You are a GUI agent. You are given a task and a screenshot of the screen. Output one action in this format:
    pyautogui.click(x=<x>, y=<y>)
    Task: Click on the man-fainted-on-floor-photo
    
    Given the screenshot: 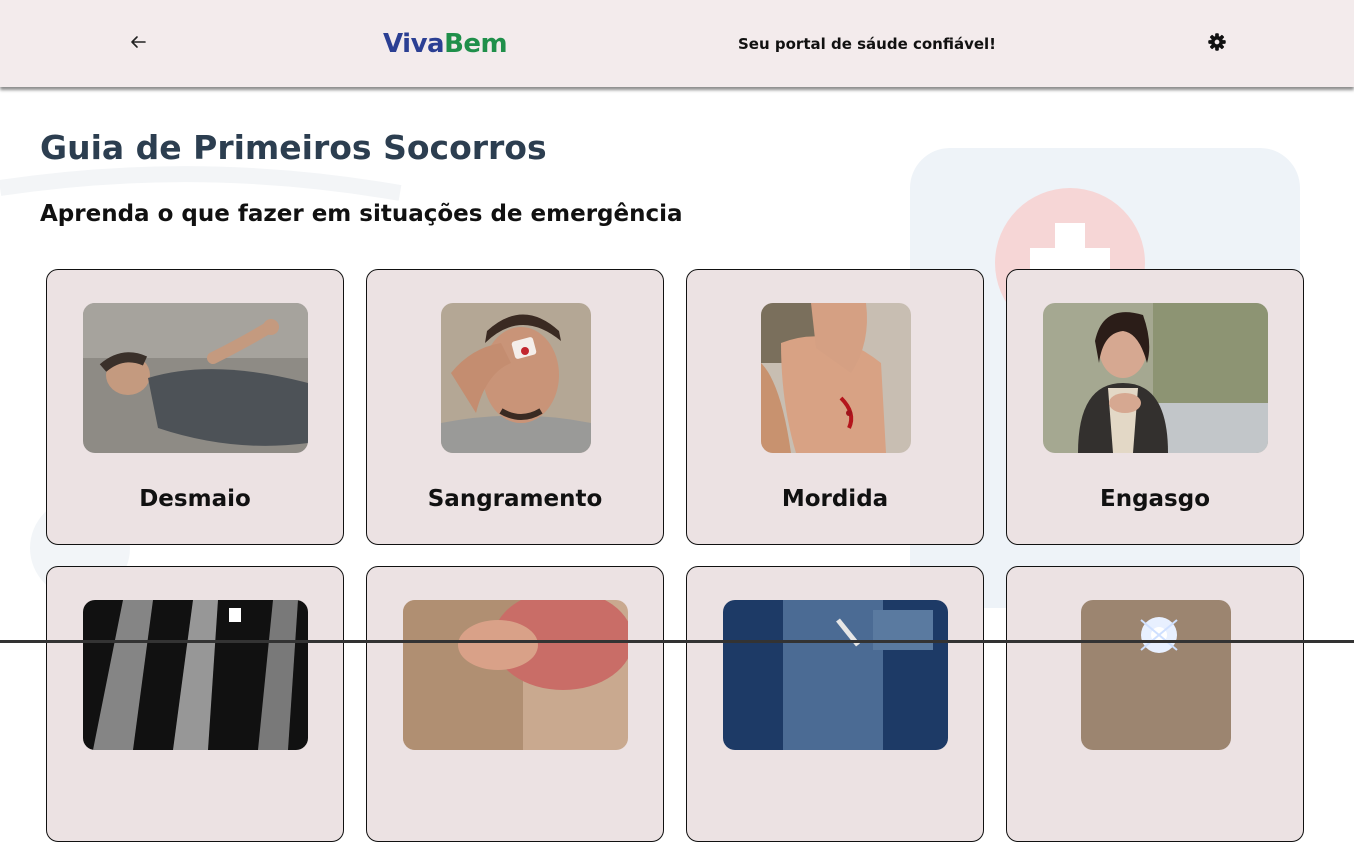 What is the action you would take?
    pyautogui.click(x=195, y=378)
    